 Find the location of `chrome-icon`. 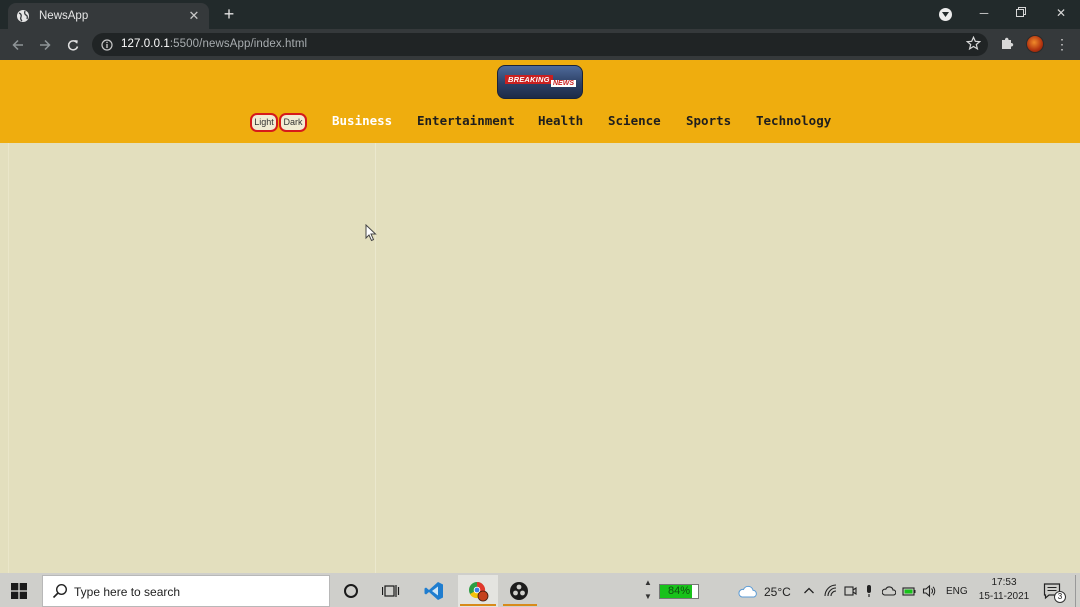

chrome-icon is located at coordinates (478, 591).